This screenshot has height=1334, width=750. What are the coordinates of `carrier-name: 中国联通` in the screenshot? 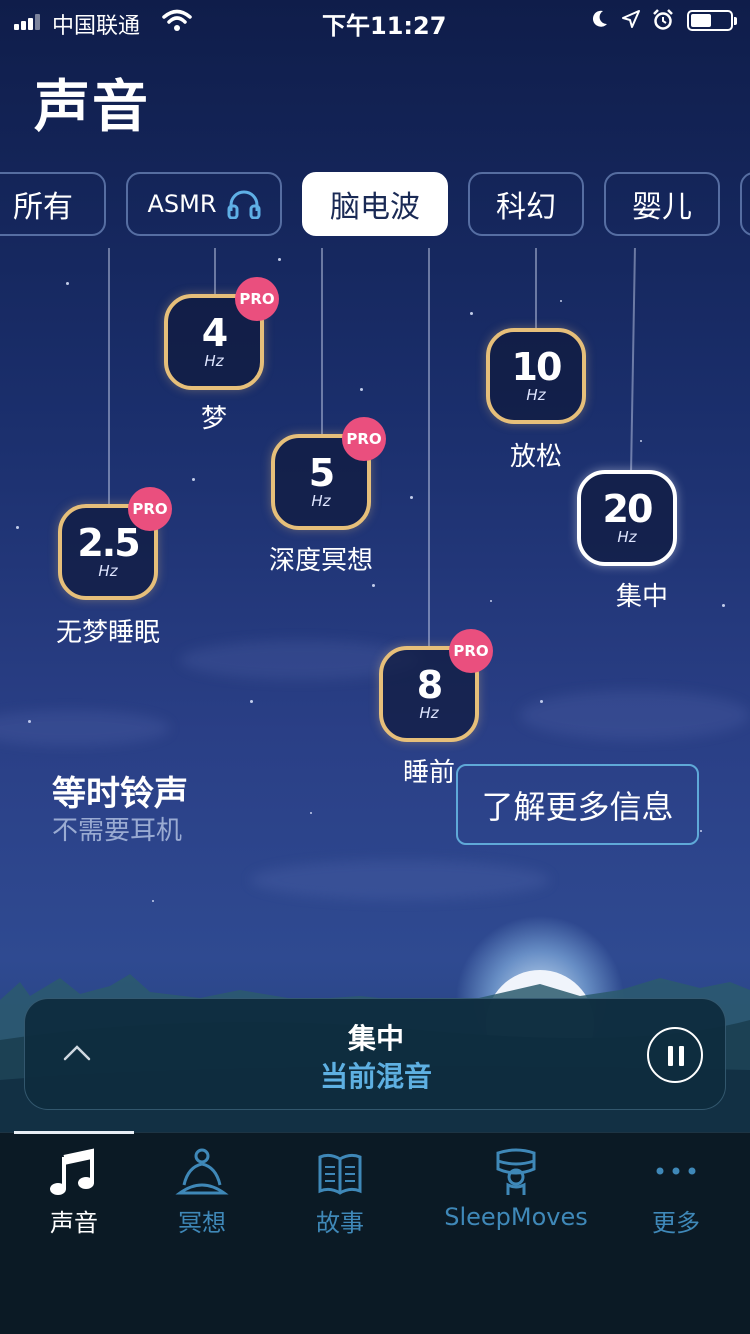 It's located at (96, 26).